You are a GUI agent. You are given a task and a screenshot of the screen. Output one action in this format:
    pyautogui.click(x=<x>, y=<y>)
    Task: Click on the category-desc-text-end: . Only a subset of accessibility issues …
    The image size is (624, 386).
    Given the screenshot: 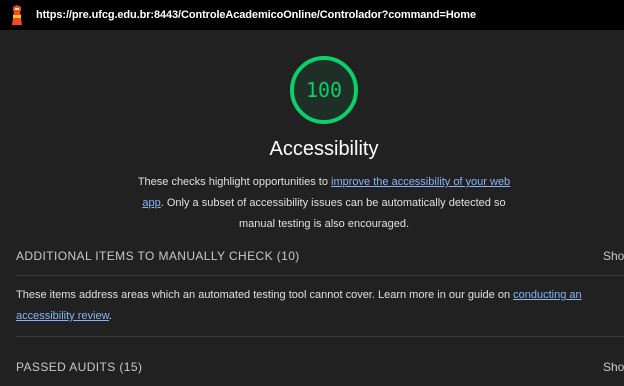 What is the action you would take?
    pyautogui.click(x=333, y=213)
    